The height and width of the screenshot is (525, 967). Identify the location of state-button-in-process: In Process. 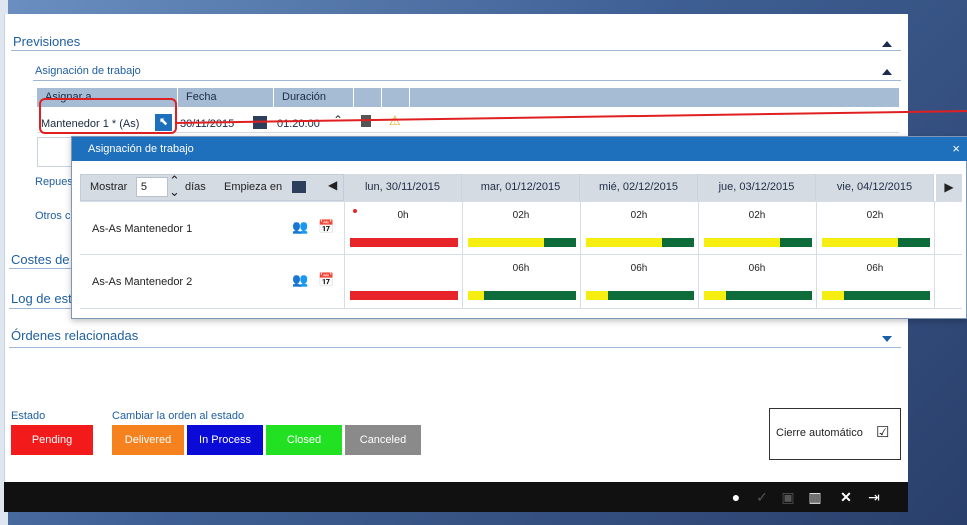
(225, 440).